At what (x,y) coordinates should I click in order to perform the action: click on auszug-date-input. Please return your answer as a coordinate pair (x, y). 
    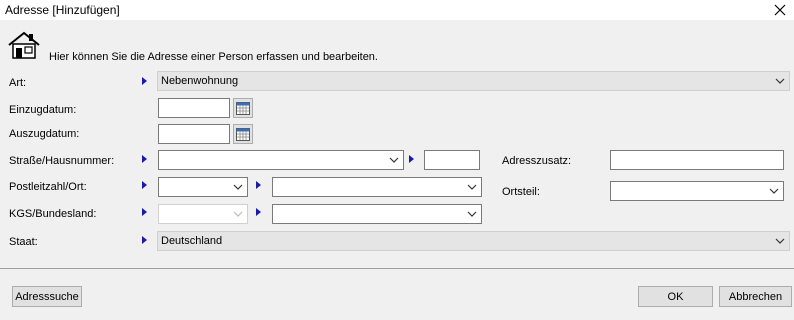
    Looking at the image, I should click on (194, 134).